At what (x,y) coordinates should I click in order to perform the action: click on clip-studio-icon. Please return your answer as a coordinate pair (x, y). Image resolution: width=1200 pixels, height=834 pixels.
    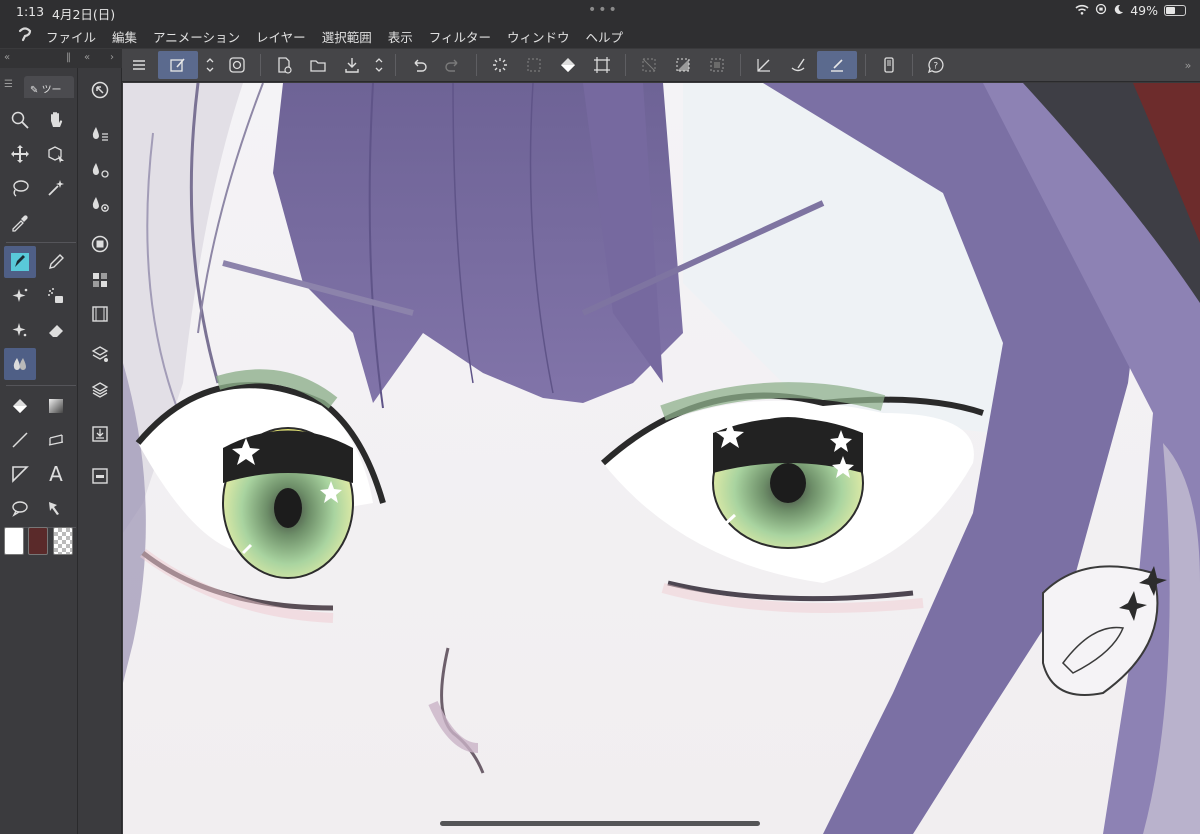
    Looking at the image, I should click on (237, 65).